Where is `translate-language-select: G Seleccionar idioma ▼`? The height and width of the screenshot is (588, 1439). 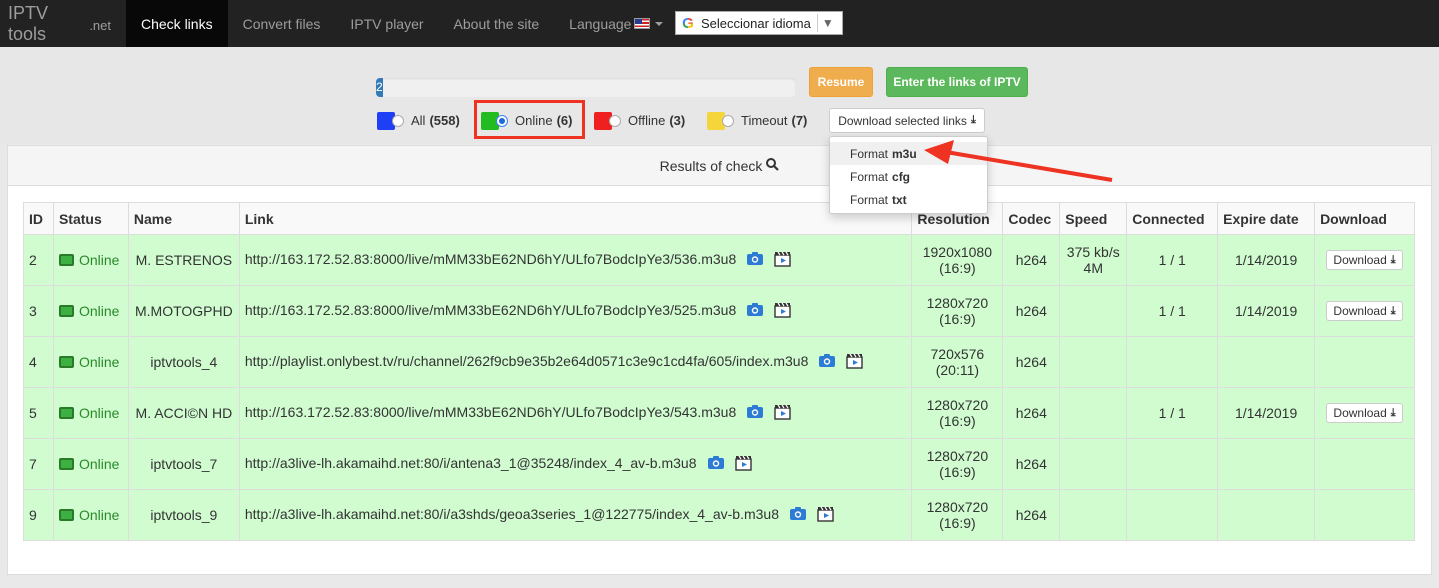
translate-language-select: G Seleccionar idioma ▼ is located at coordinates (759, 23).